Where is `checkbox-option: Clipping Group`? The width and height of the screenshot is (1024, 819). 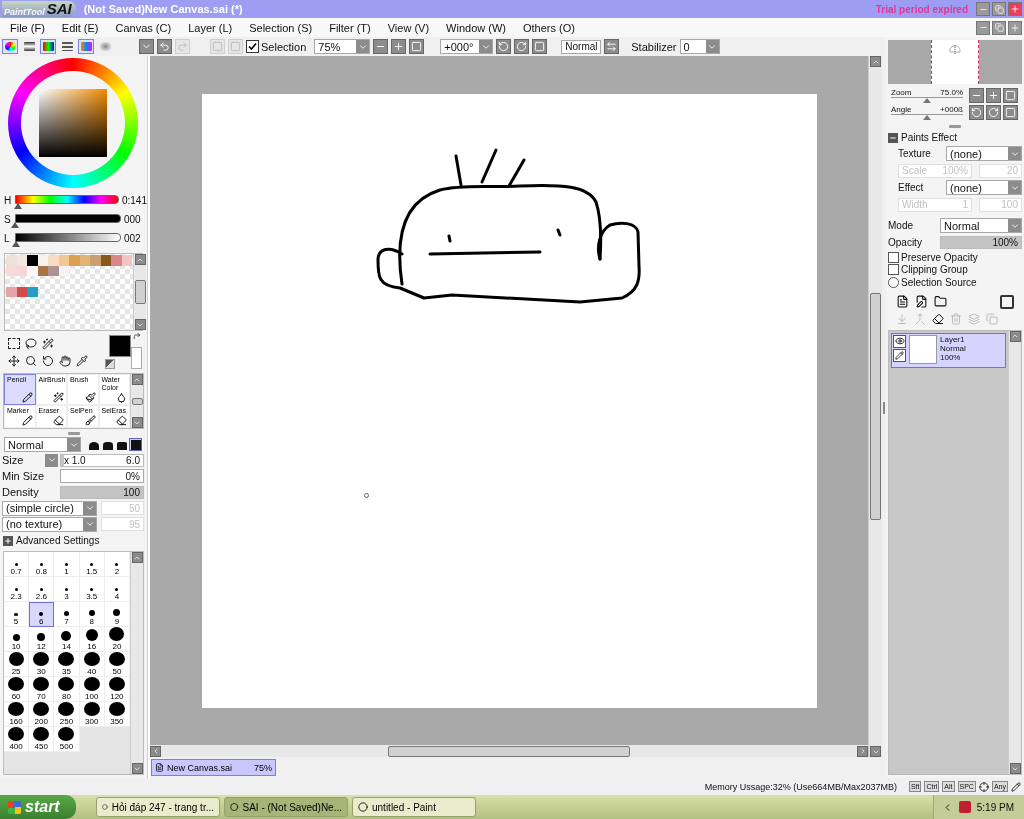 checkbox-option: Clipping Group is located at coordinates (955, 269).